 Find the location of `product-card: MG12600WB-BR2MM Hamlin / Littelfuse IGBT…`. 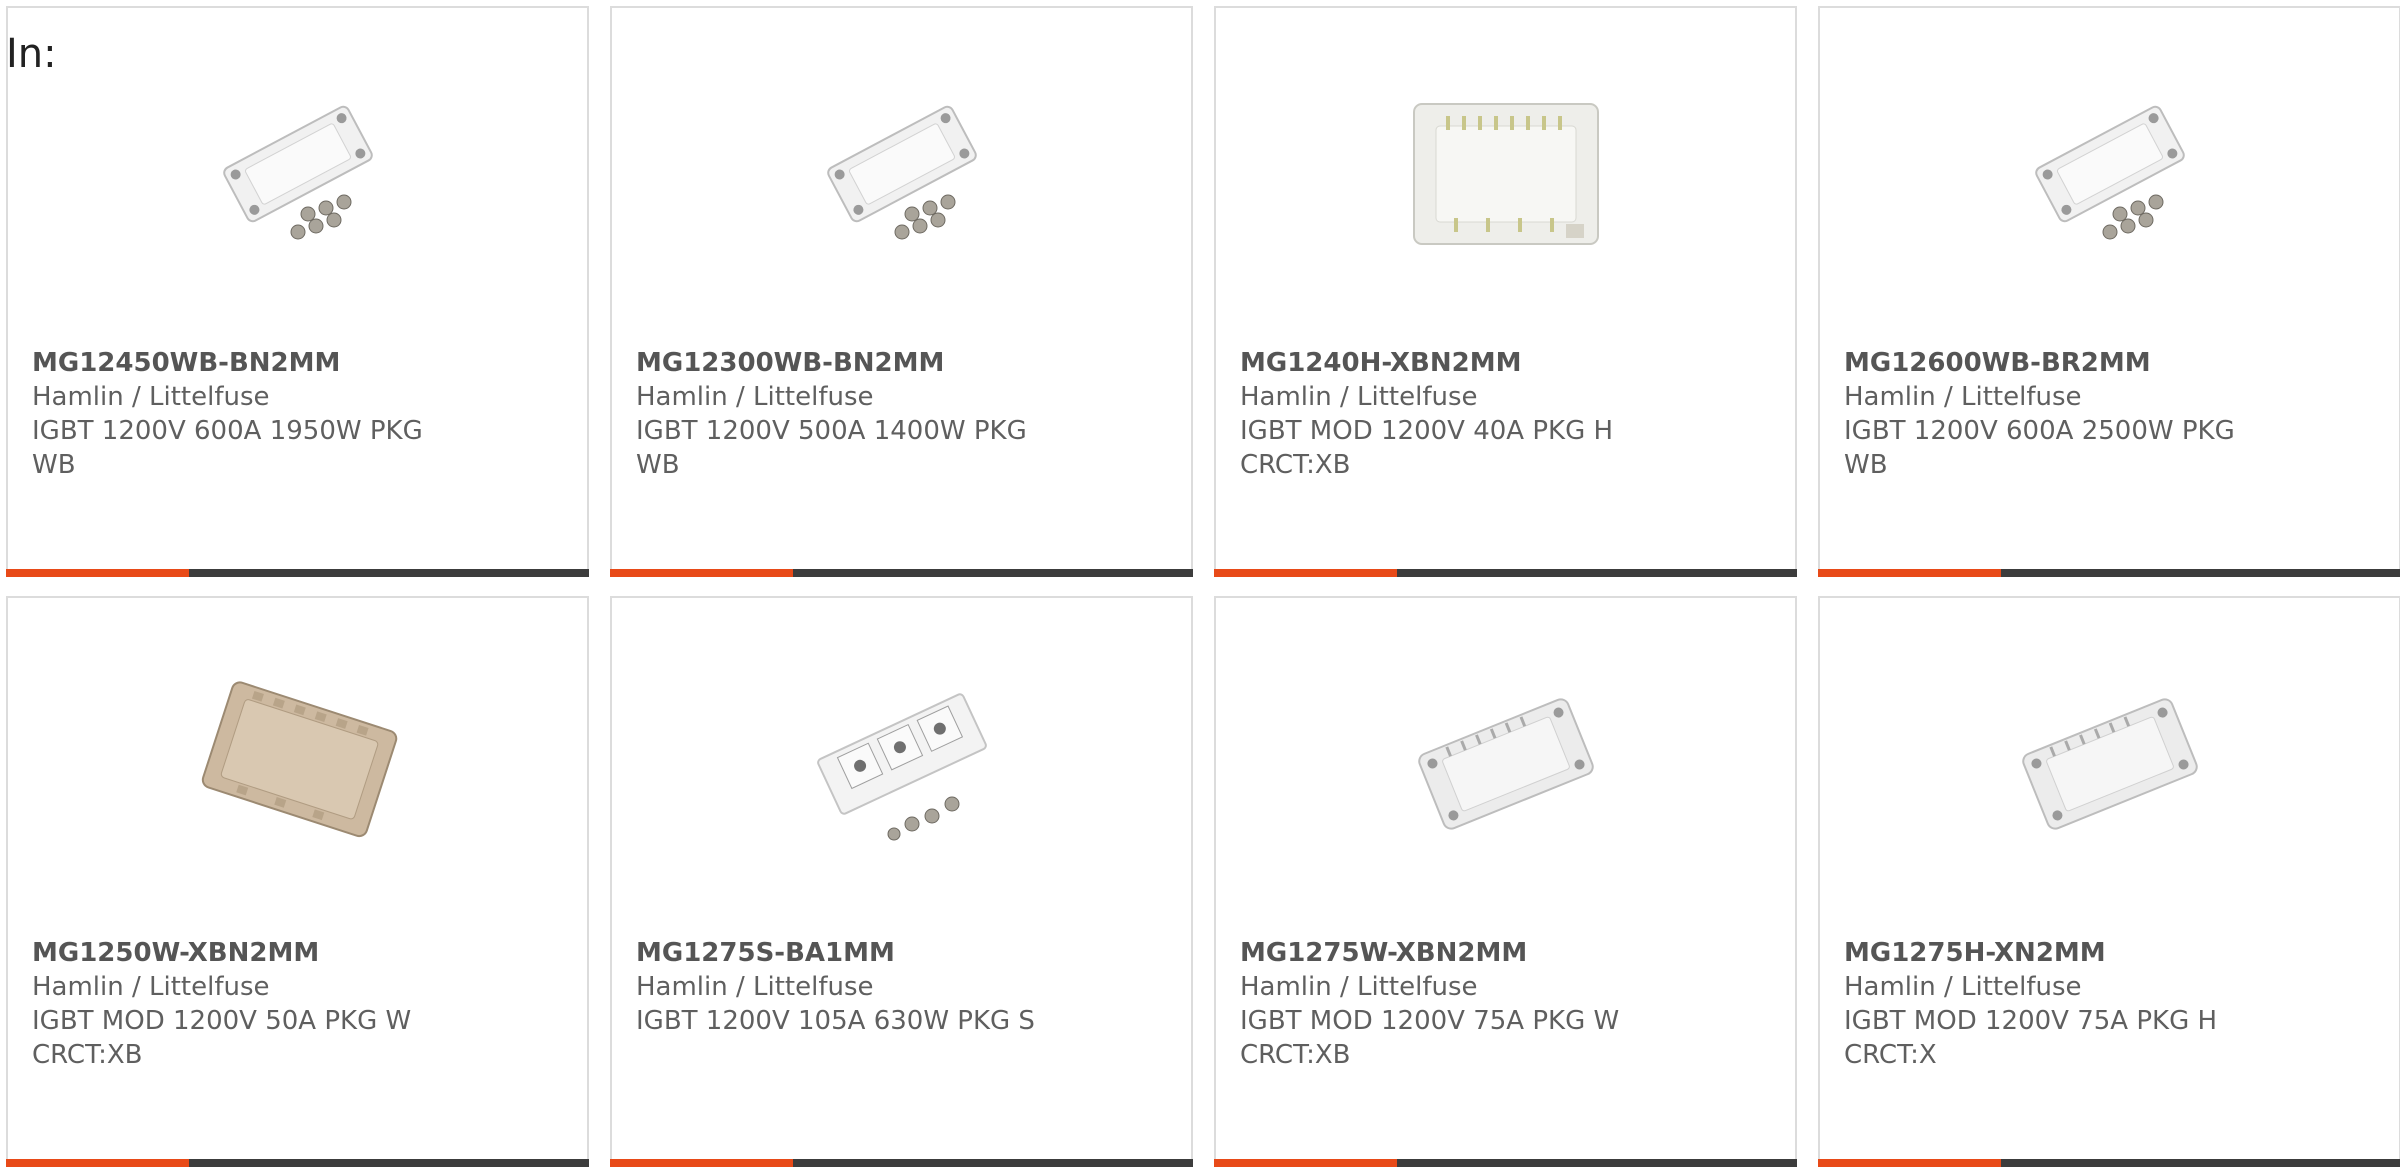

product-card: MG12600WB-BR2MM Hamlin / Littelfuse IGBT… is located at coordinates (2109, 291).